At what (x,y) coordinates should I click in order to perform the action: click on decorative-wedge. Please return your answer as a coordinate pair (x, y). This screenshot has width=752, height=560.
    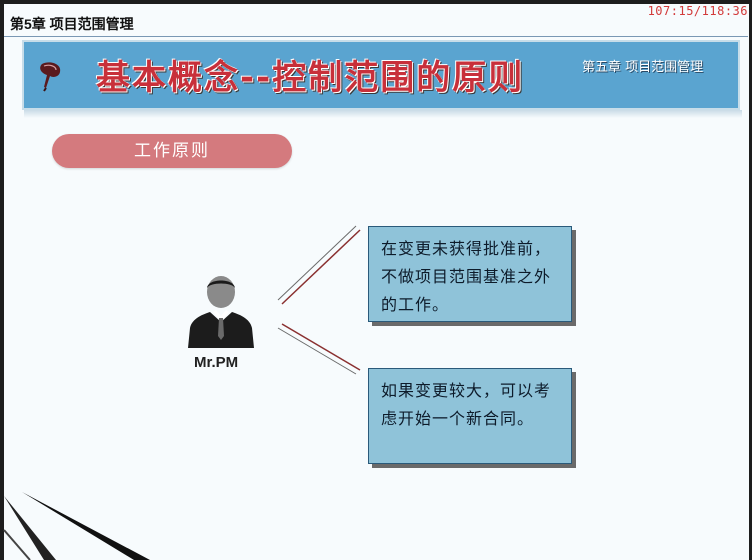
    Looking at the image, I should click on (76, 524).